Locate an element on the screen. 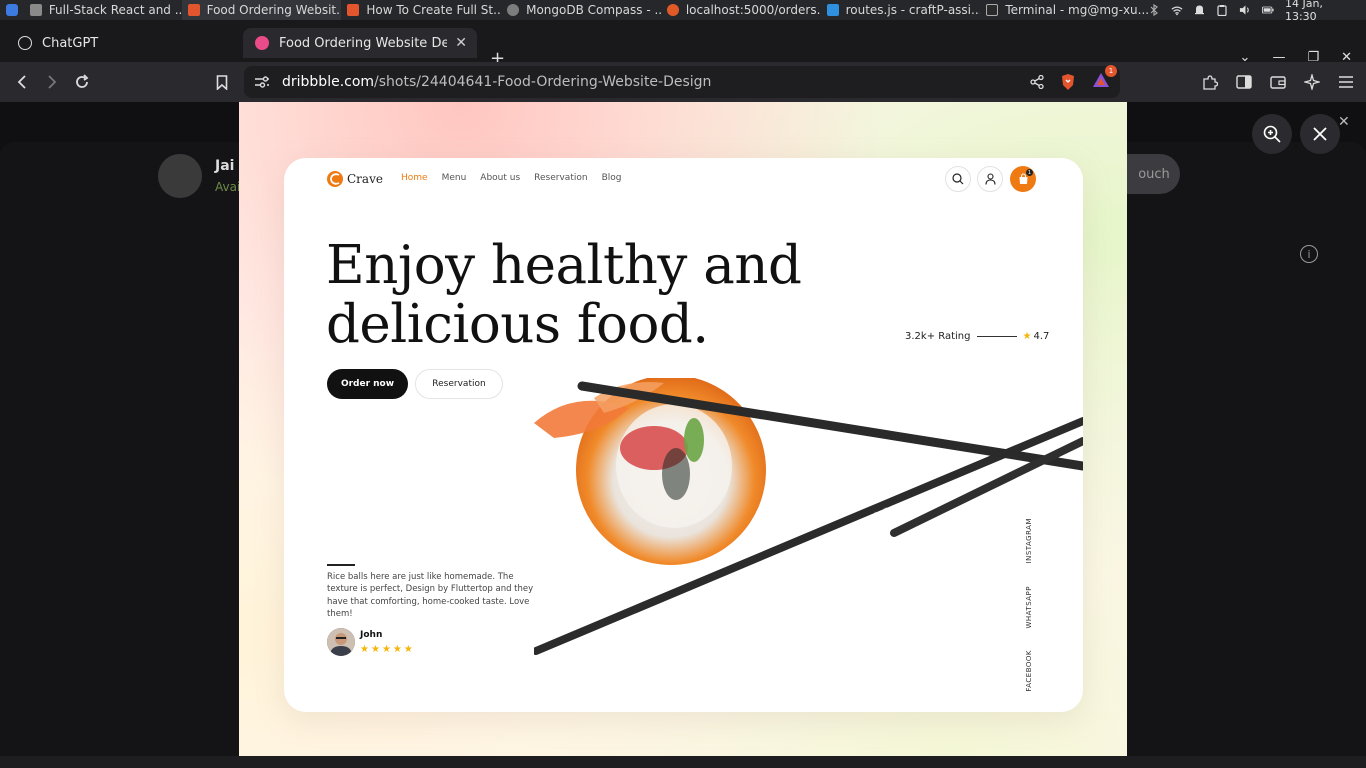  close-lightbox-button is located at coordinates (1320, 134).